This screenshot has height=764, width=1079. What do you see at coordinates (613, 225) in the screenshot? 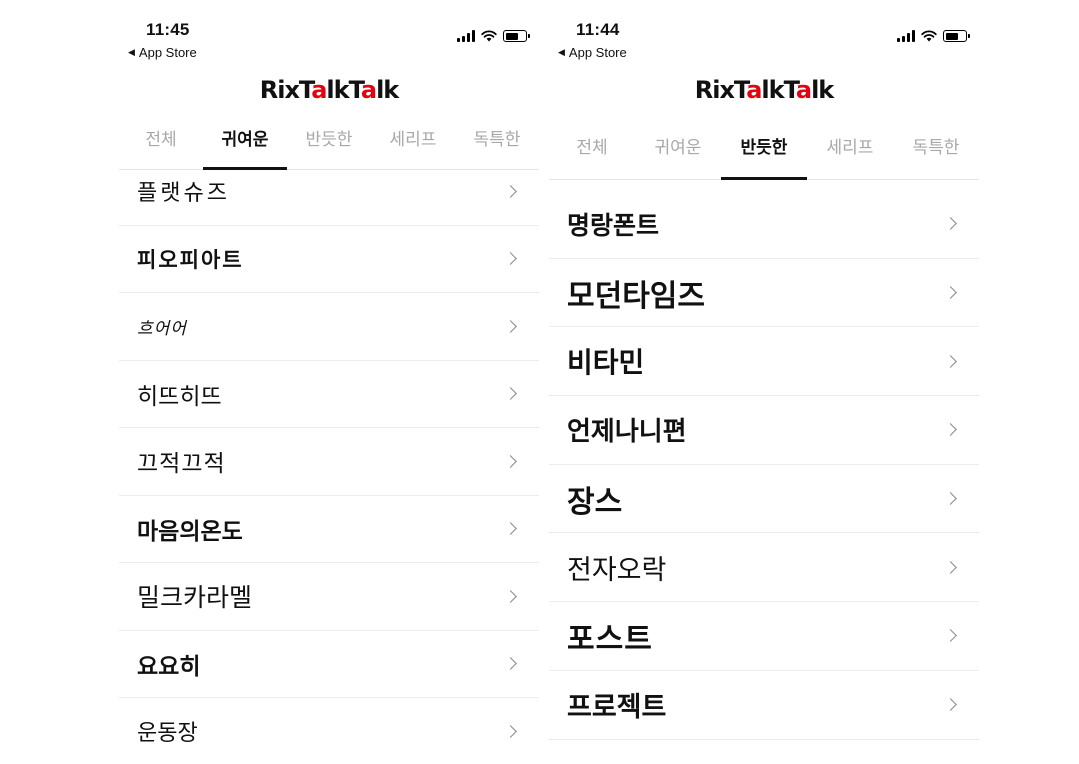
I see `font-name: 명랑폰트` at bounding box center [613, 225].